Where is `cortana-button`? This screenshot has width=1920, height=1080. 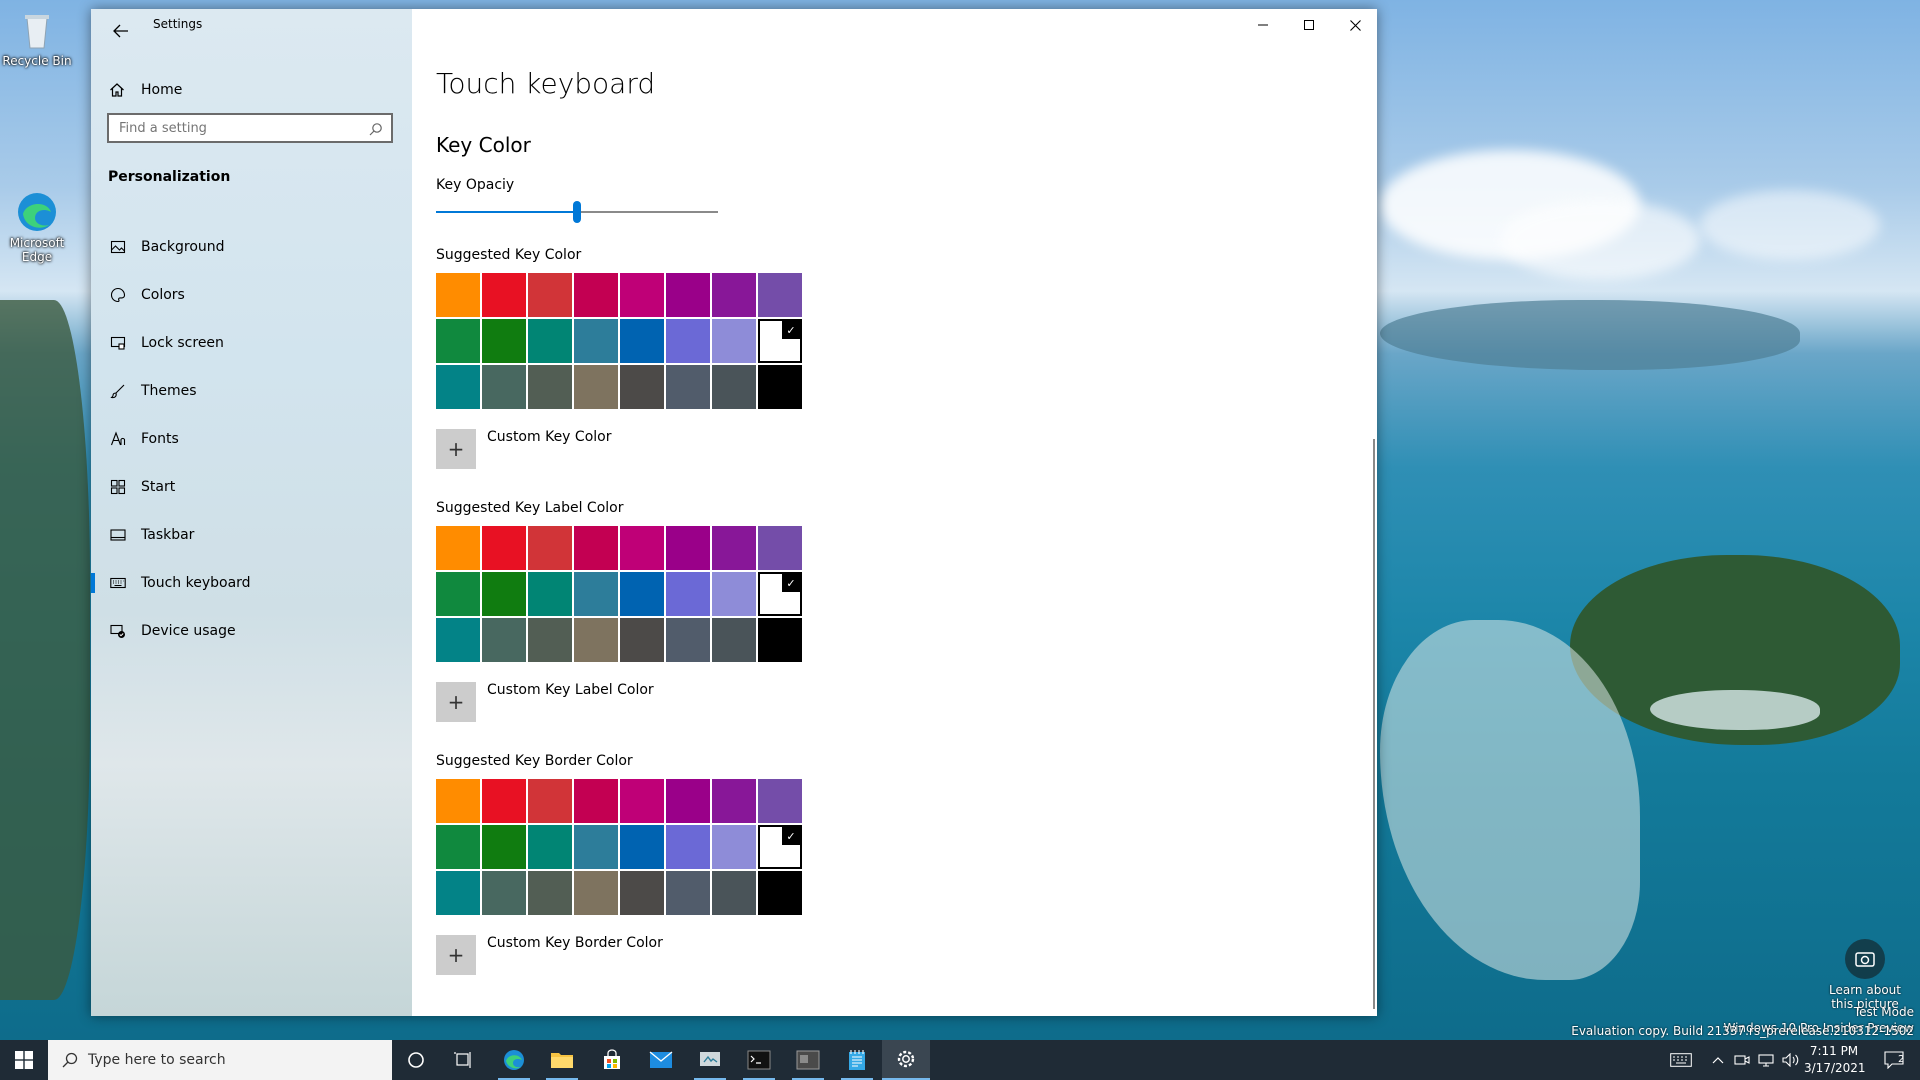
cortana-button is located at coordinates (416, 1060).